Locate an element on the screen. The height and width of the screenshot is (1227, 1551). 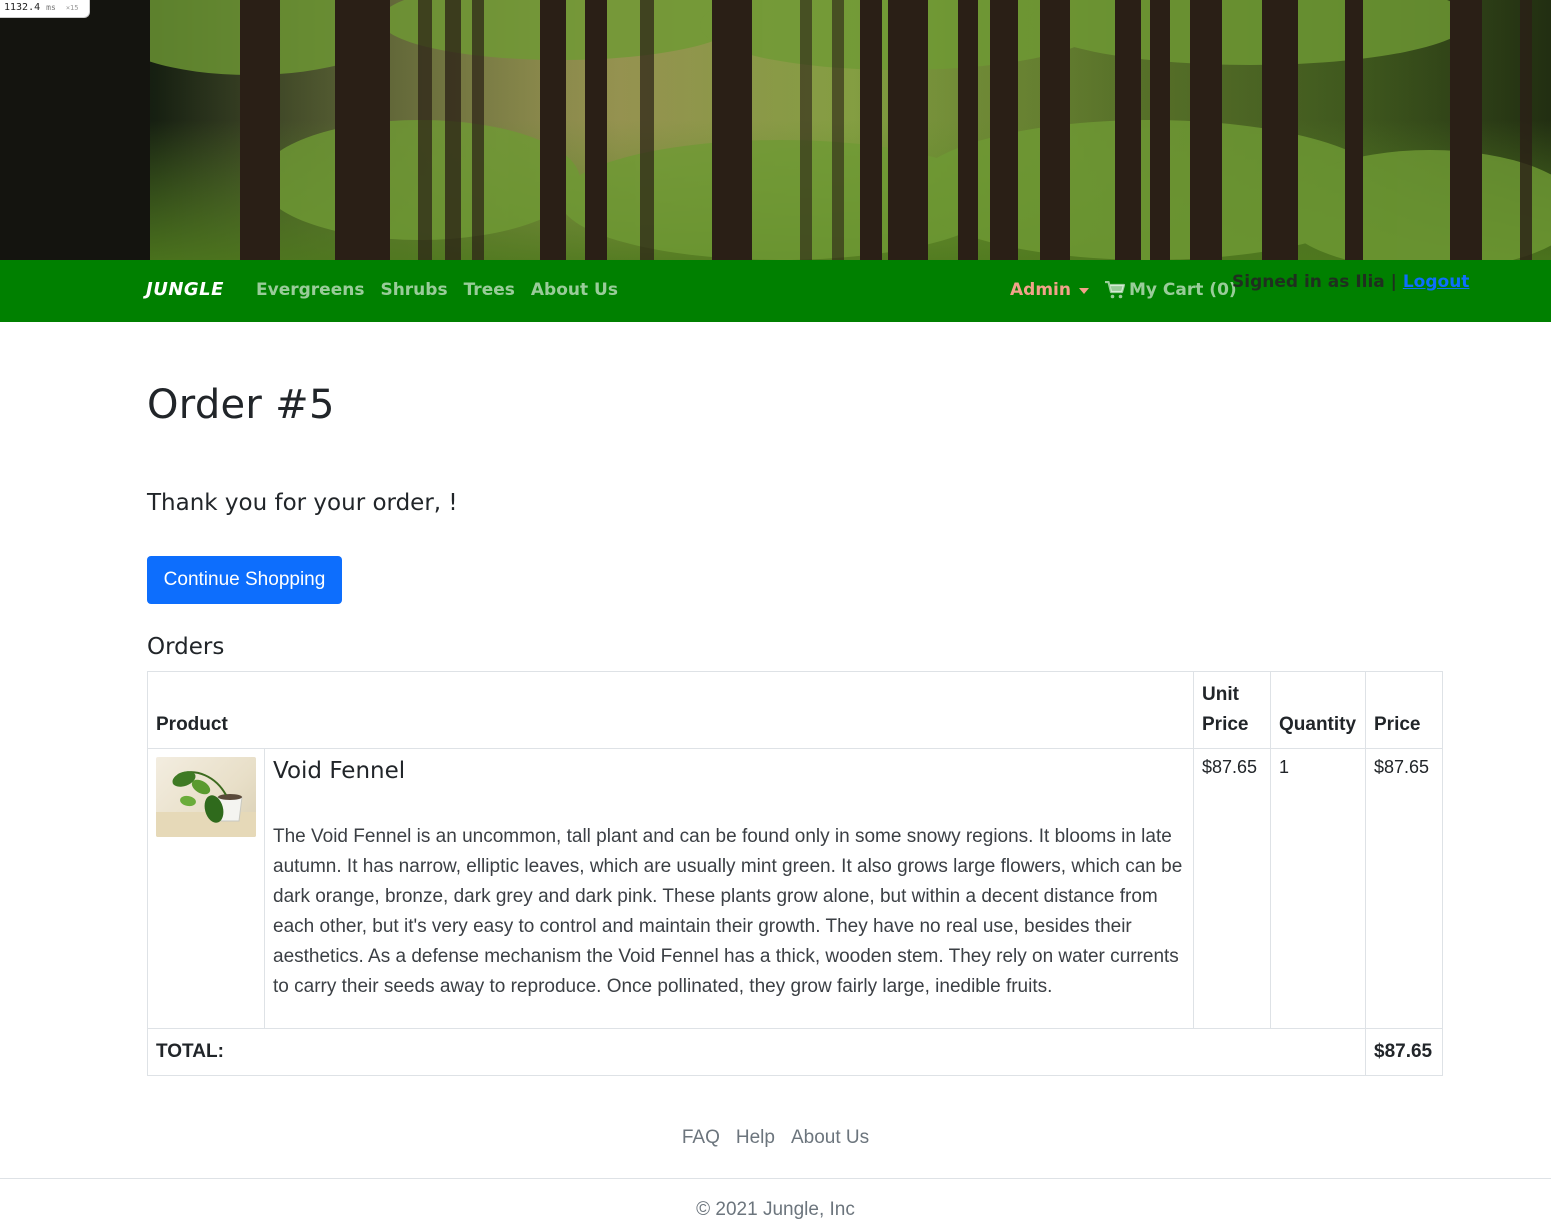
footer-link-faq: FAQ is located at coordinates (701, 1138).